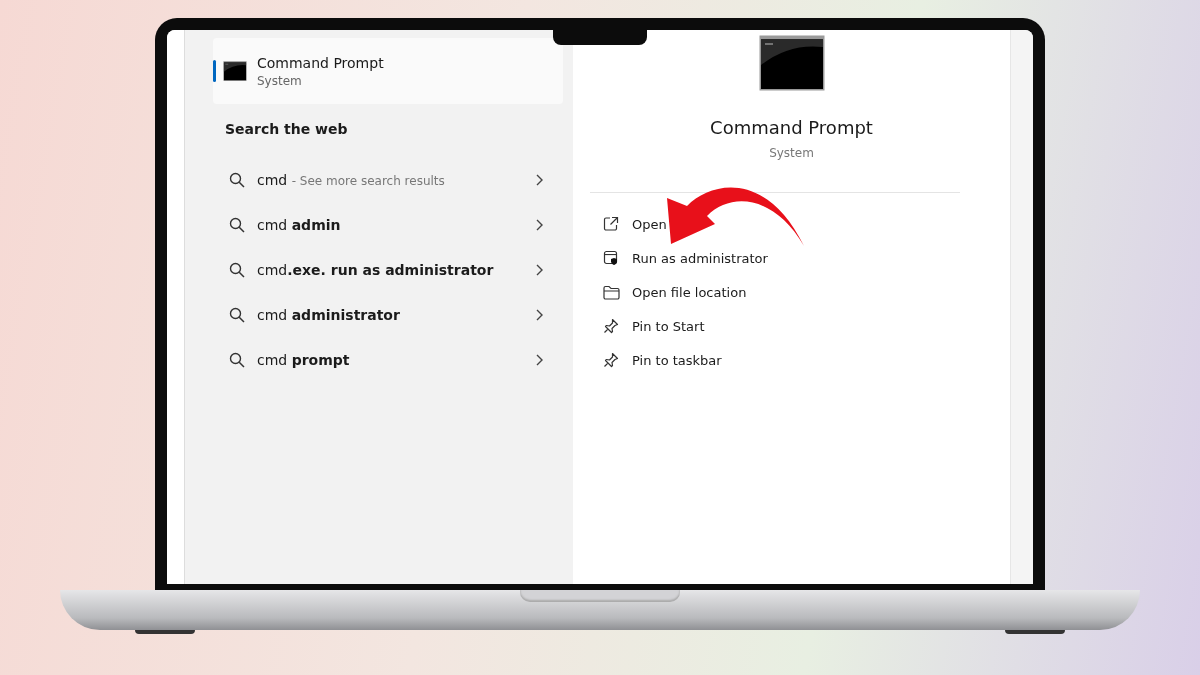 This screenshot has width=1200, height=675. I want to click on folder-icon, so click(611, 292).